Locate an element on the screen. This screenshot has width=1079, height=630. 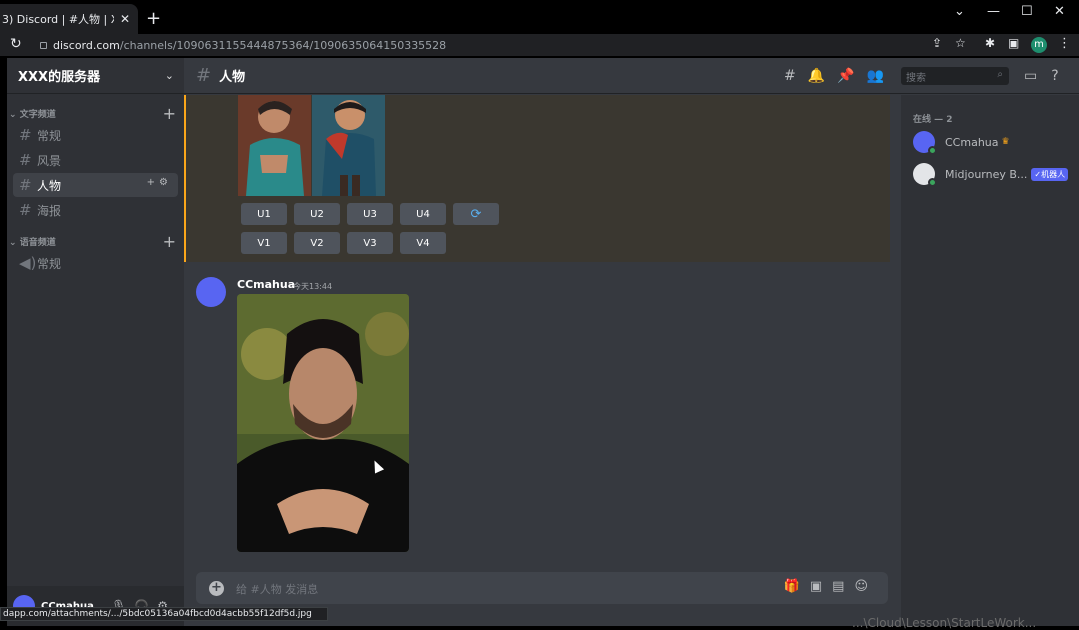
channel-item-general: # 常规 is located at coordinates (95, 135).